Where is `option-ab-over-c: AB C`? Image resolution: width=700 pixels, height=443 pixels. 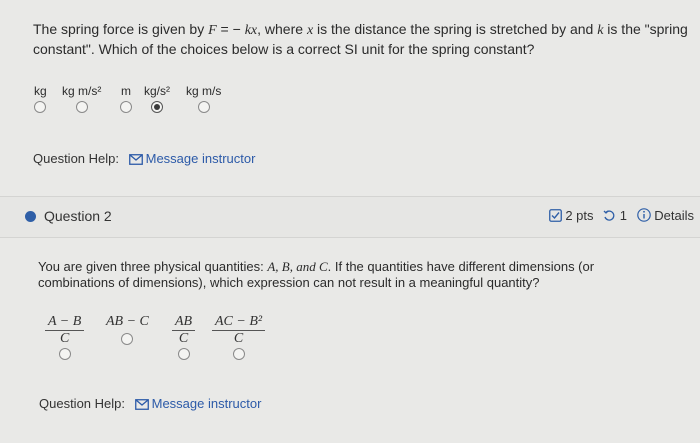 option-ab-over-c: AB C is located at coordinates (184, 337).